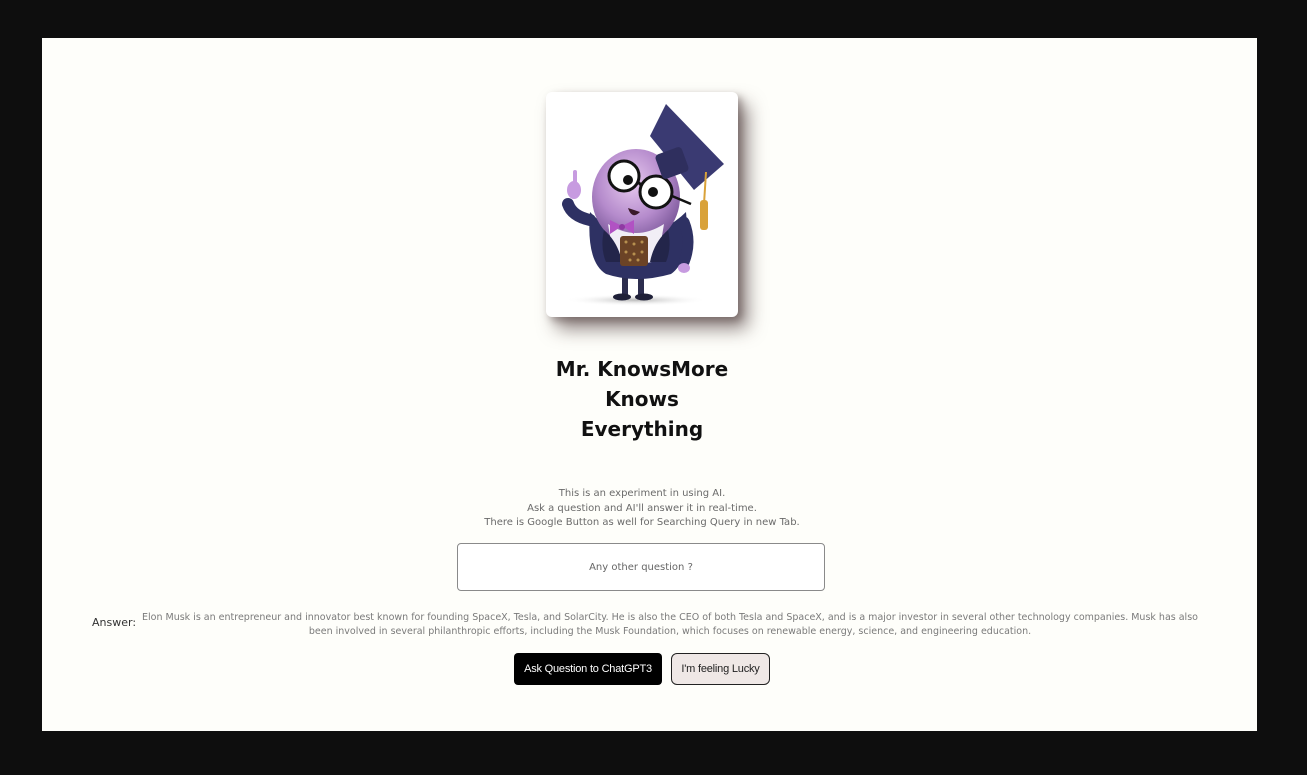 Image resolution: width=1307 pixels, height=775 pixels. I want to click on page-title: Mr. KnowsMore Knows Everything, so click(642, 399).